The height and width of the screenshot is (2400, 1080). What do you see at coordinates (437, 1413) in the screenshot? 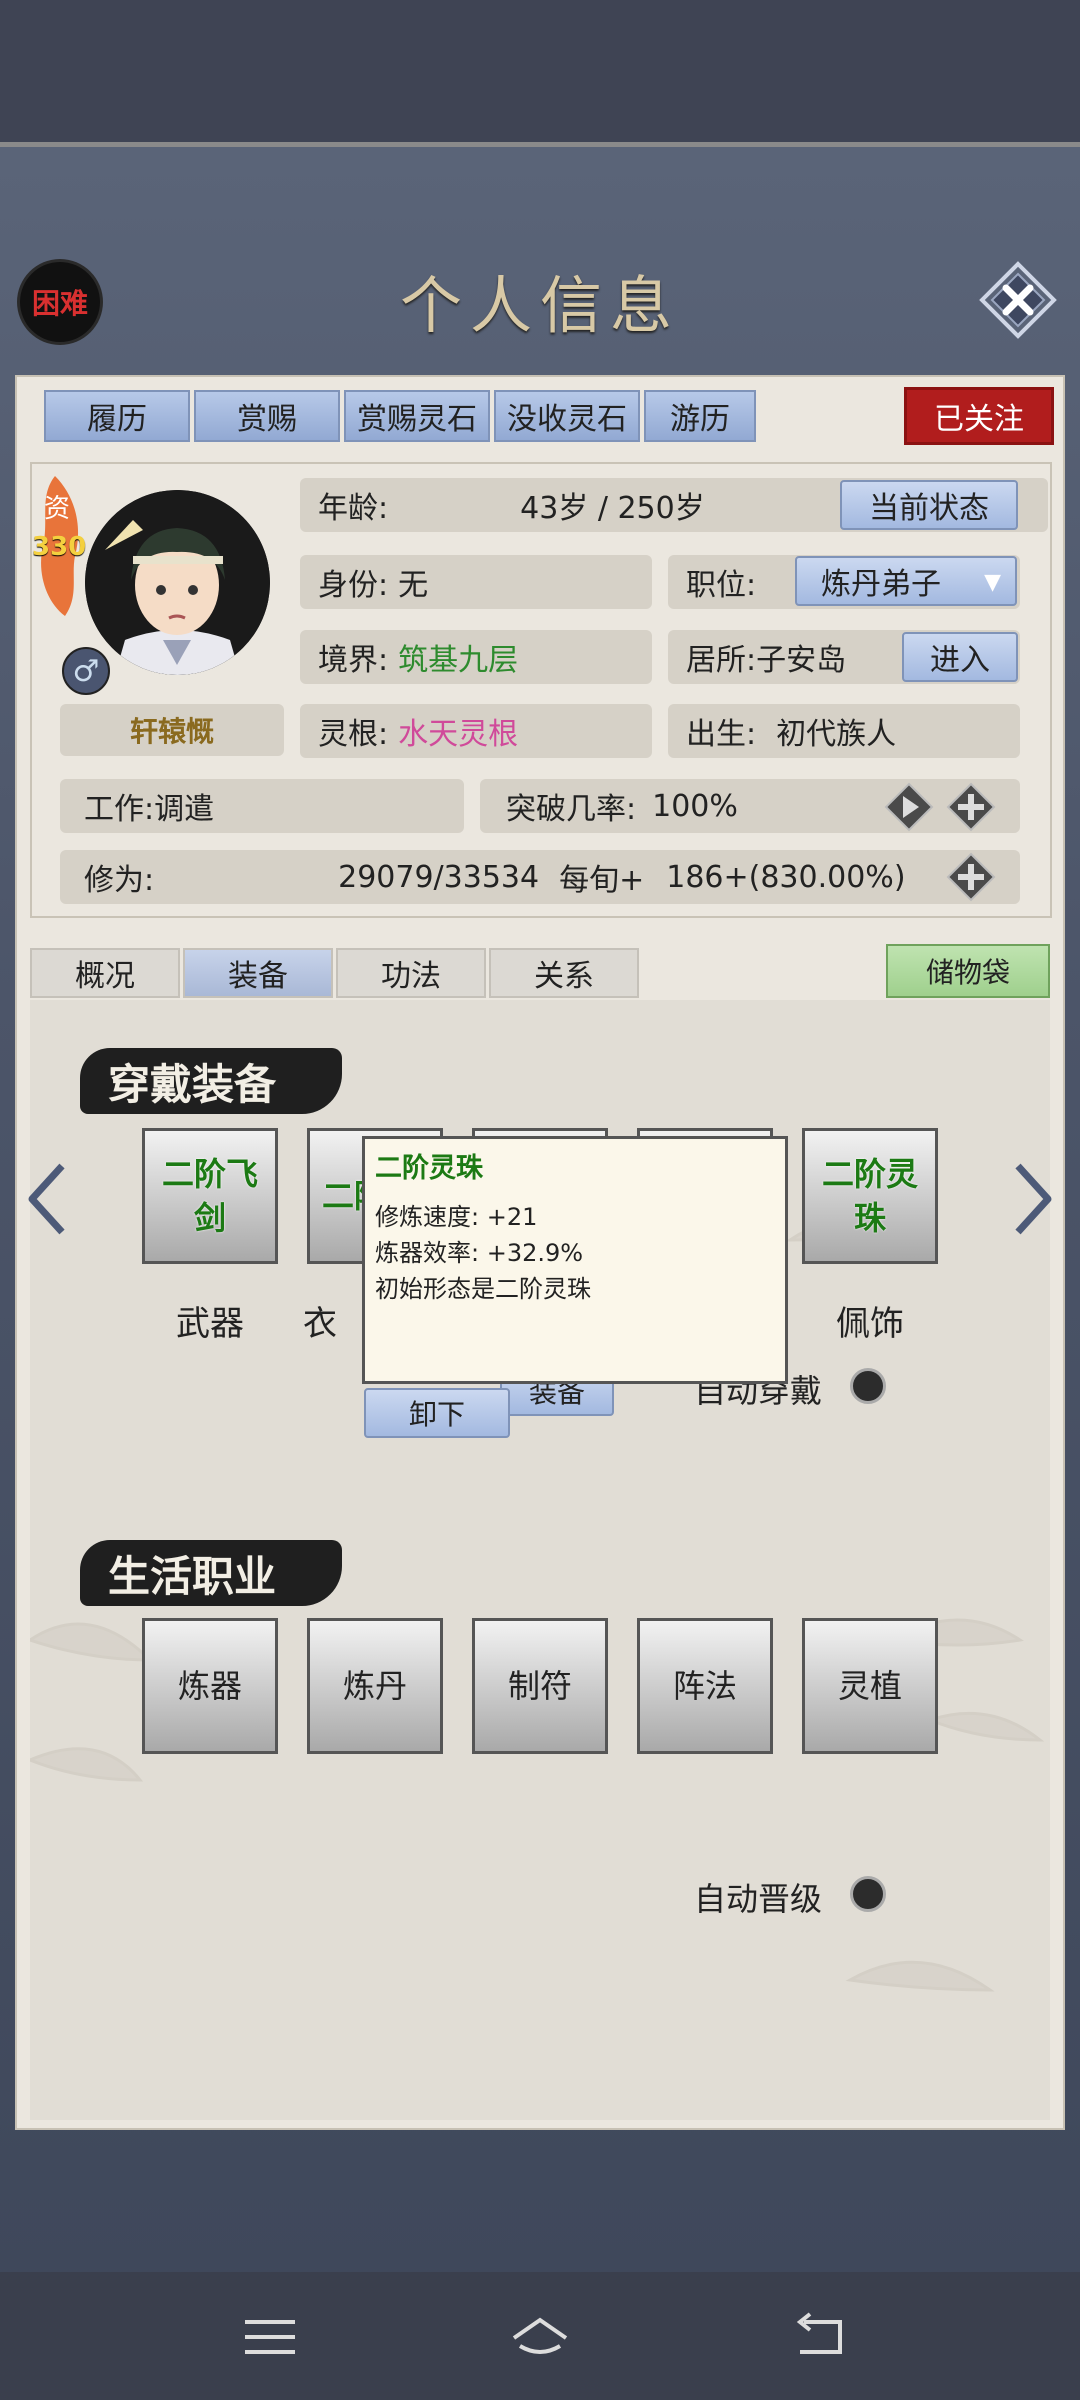
I see `unequip-button: 卸下` at bounding box center [437, 1413].